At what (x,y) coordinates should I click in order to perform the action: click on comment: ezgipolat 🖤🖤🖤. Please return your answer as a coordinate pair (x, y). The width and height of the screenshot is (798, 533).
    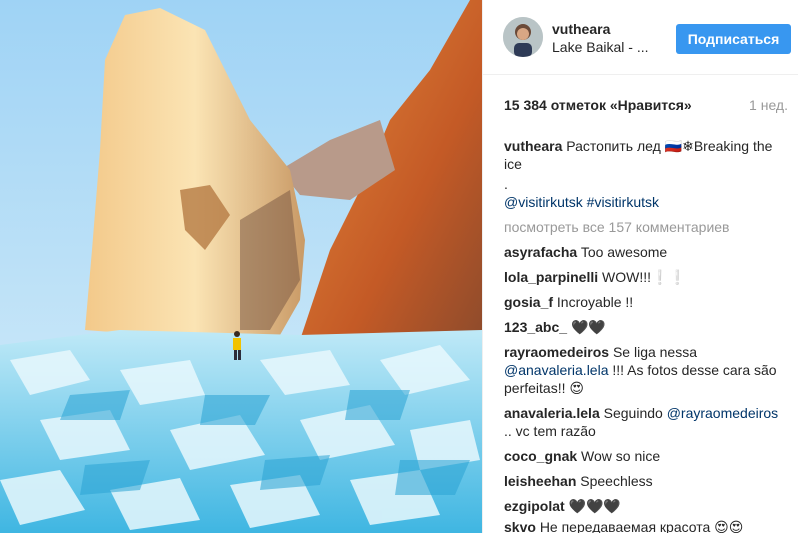
    Looking at the image, I should click on (646, 506).